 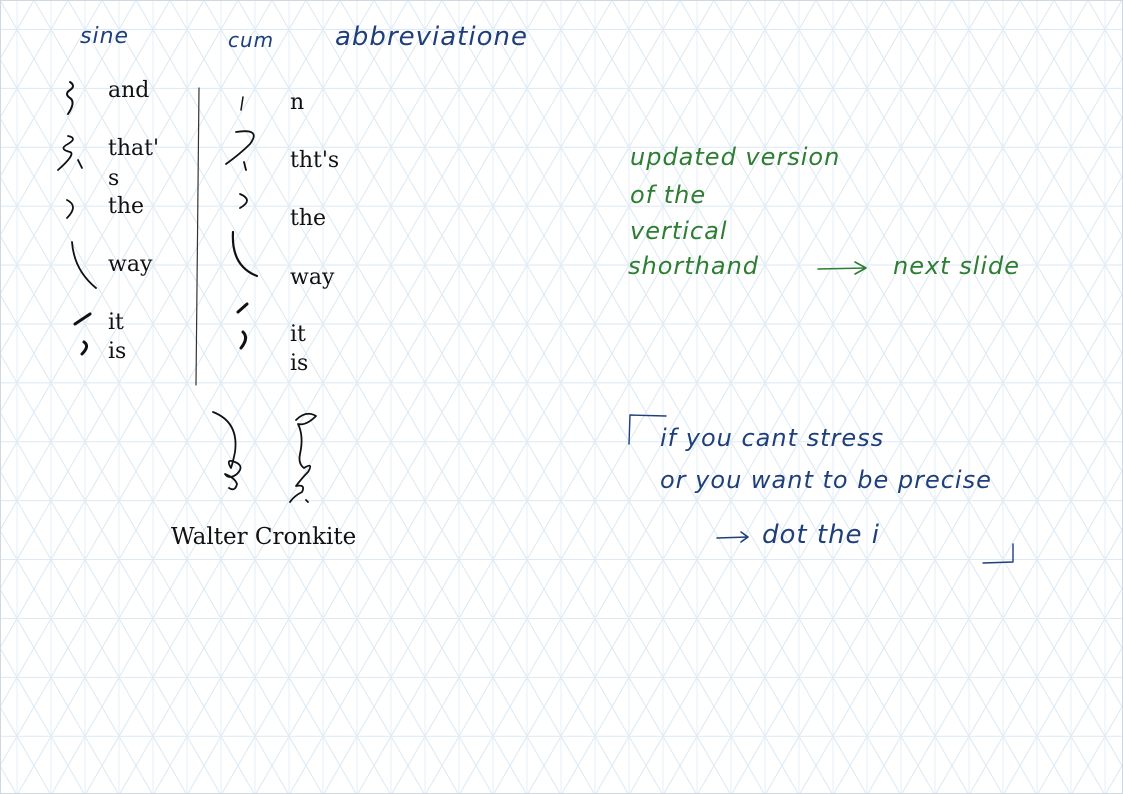 What do you see at coordinates (240, 150) in the screenshot?
I see `glyph-thts` at bounding box center [240, 150].